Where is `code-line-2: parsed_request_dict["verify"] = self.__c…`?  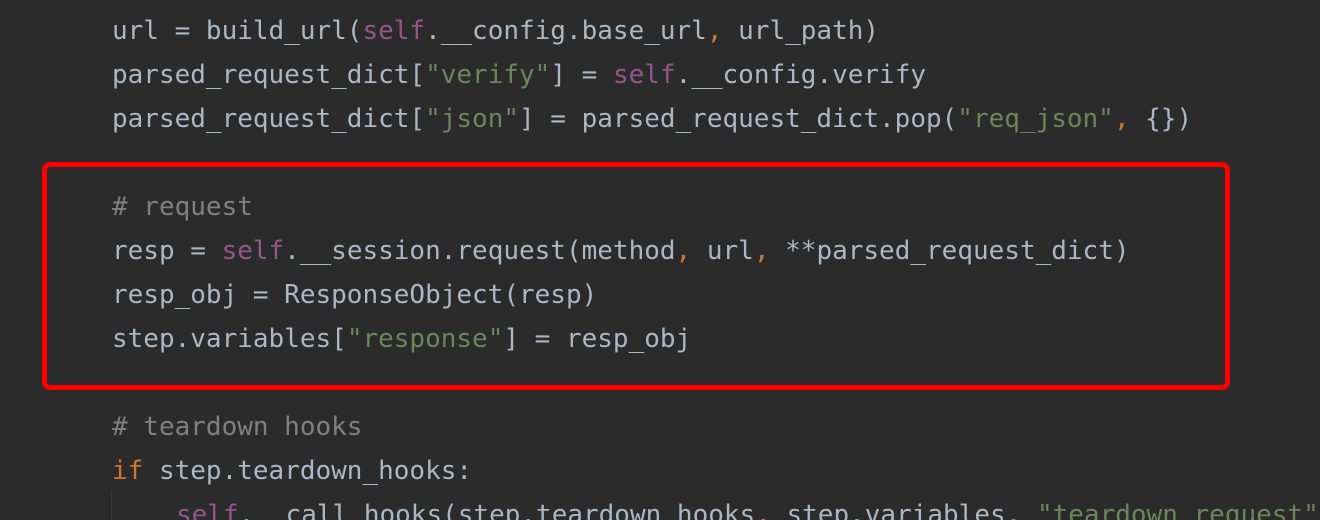
code-line-2: parsed_request_dict["verify"] = self.__c… is located at coordinates (519, 75).